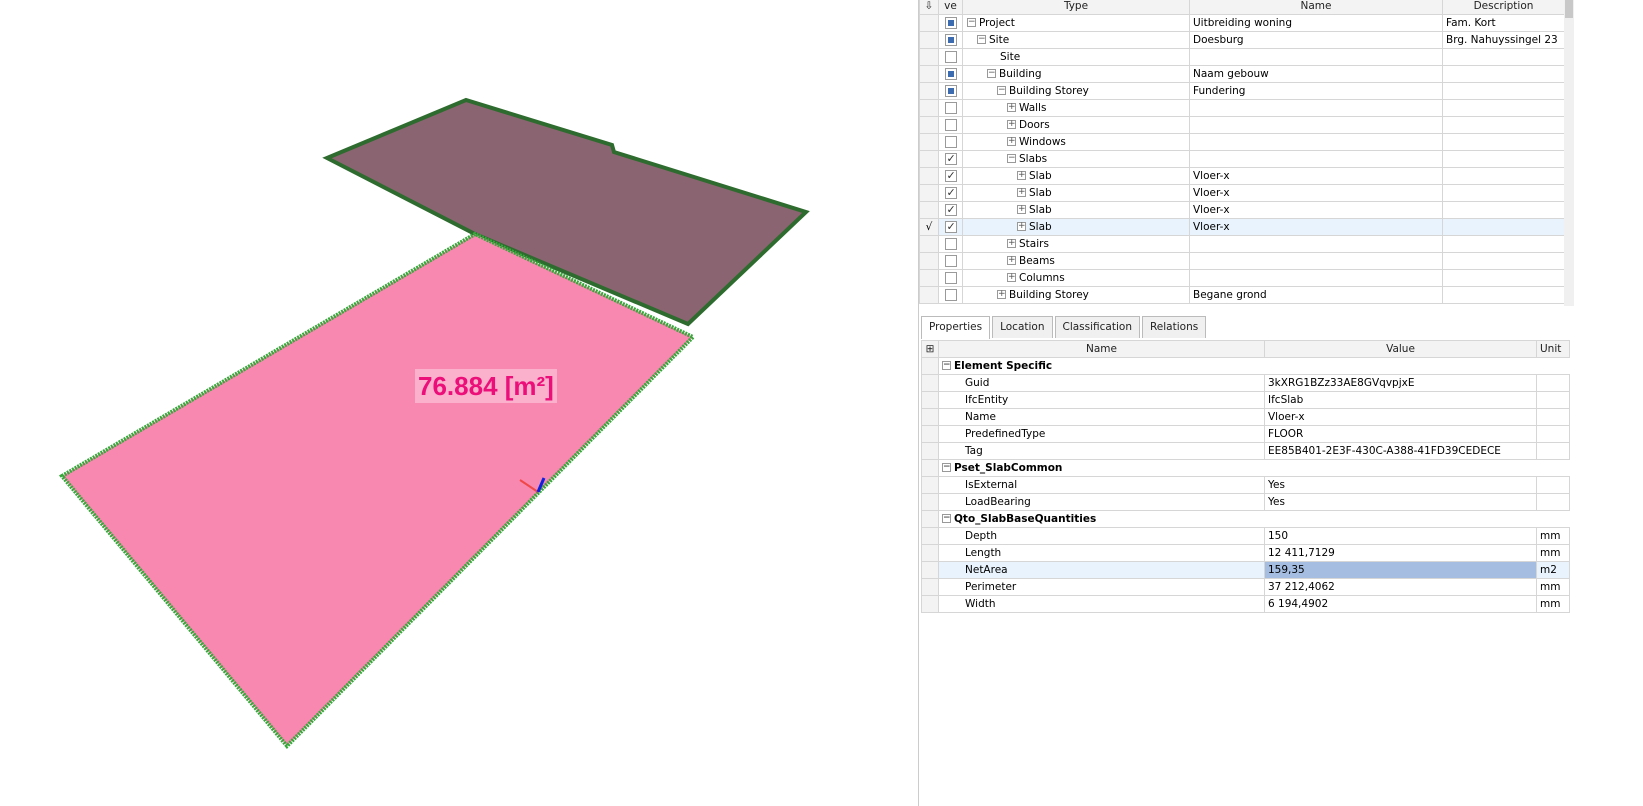 The height and width of the screenshot is (806, 1643). What do you see at coordinates (1242, 57) in the screenshot?
I see `tree-row: Site` at bounding box center [1242, 57].